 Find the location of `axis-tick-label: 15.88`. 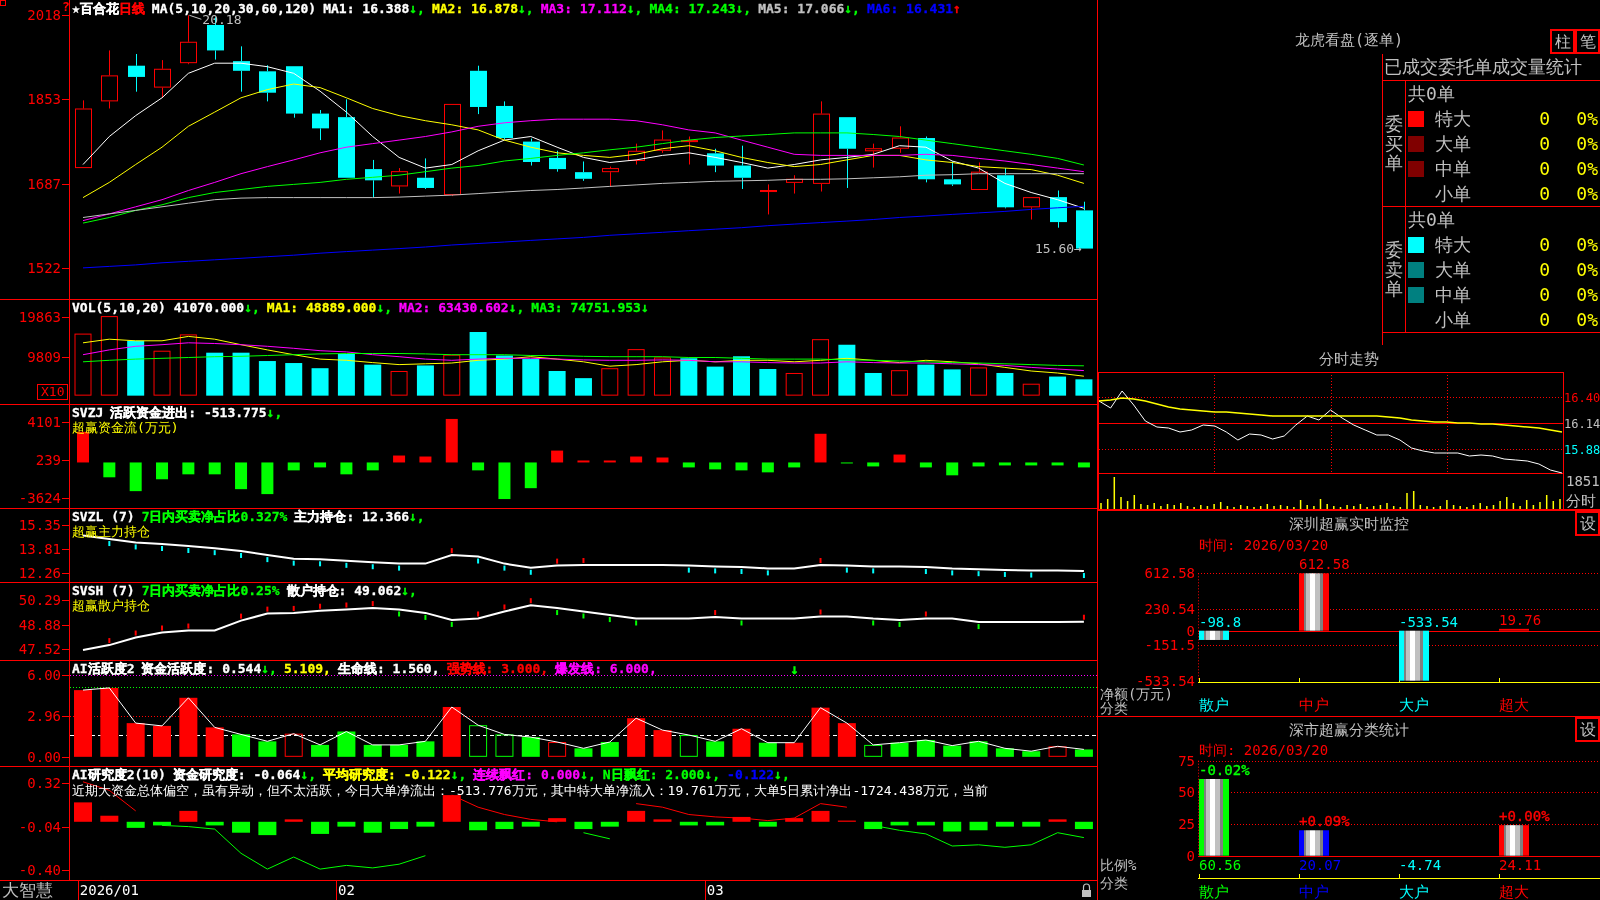

axis-tick-label: 15.88 is located at coordinates (1582, 449).